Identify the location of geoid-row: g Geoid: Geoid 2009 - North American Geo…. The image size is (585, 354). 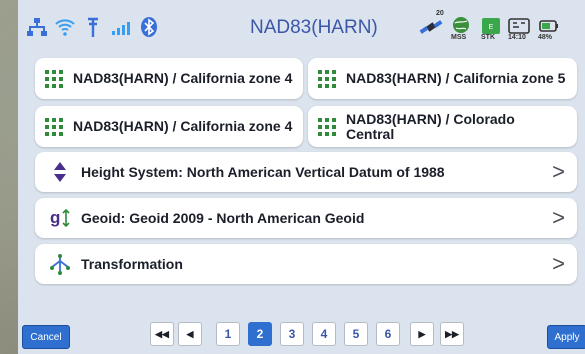
(306, 218).